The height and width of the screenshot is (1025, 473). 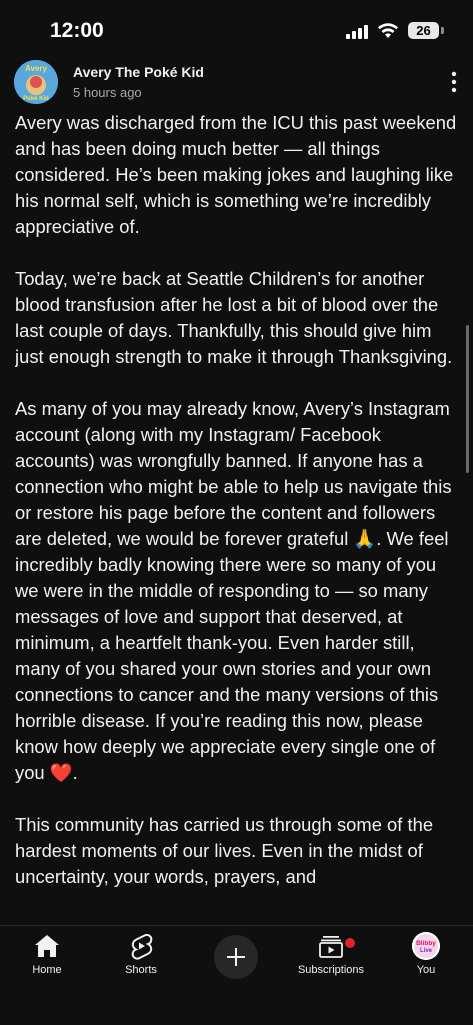 I want to click on nav-you-label: You, so click(x=426, y=970).